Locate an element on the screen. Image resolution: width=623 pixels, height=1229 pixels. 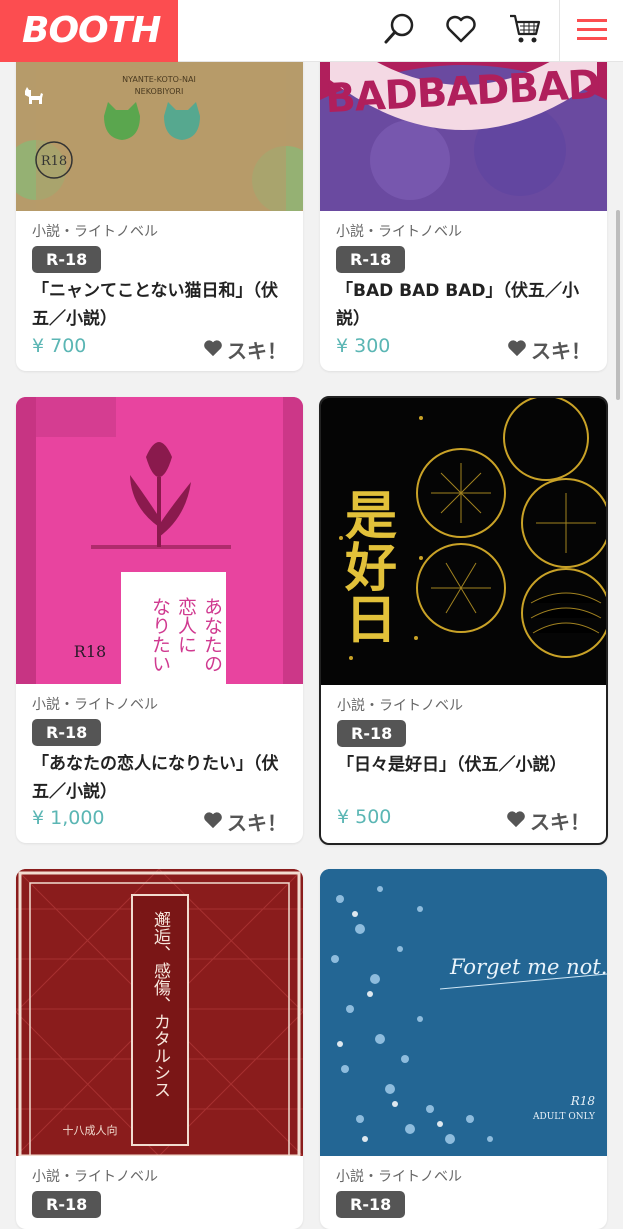
favorites-button is located at coordinates (461, 31).